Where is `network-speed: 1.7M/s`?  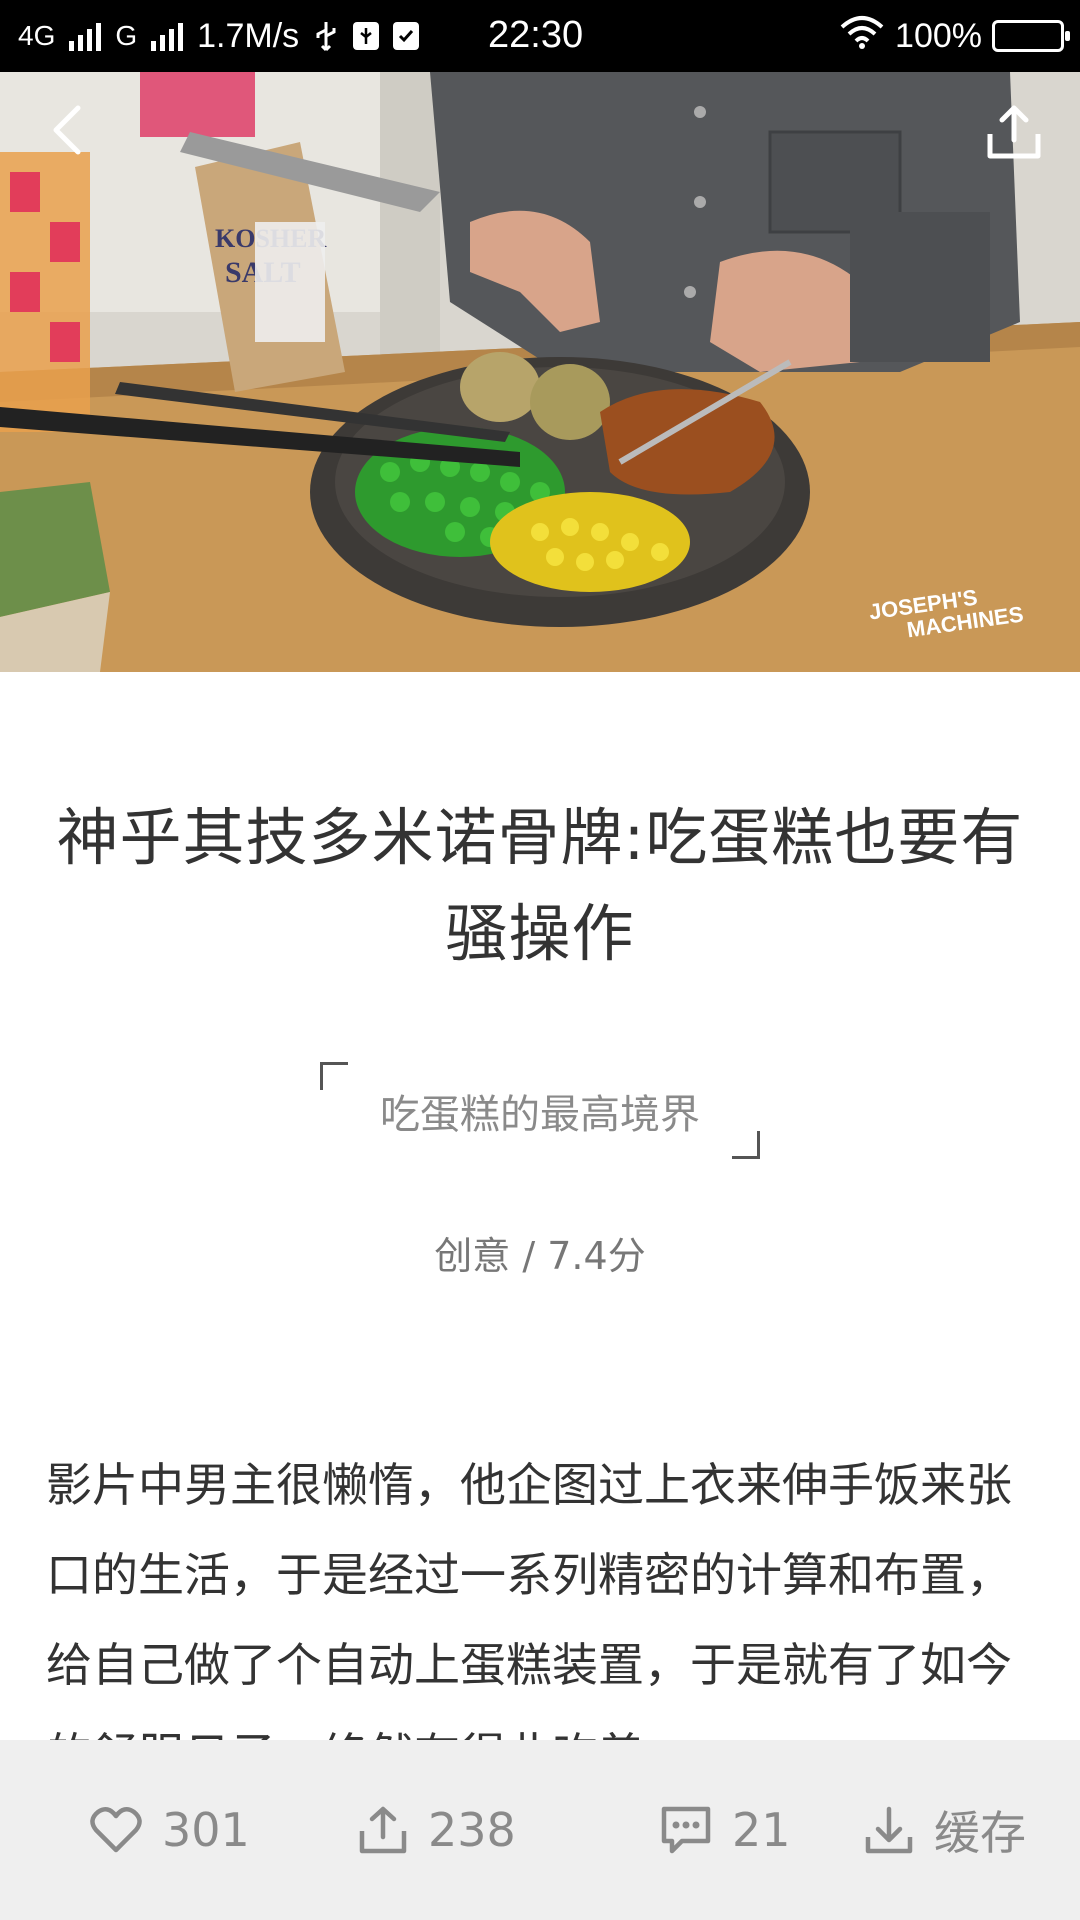
network-speed: 1.7M/s is located at coordinates (248, 35).